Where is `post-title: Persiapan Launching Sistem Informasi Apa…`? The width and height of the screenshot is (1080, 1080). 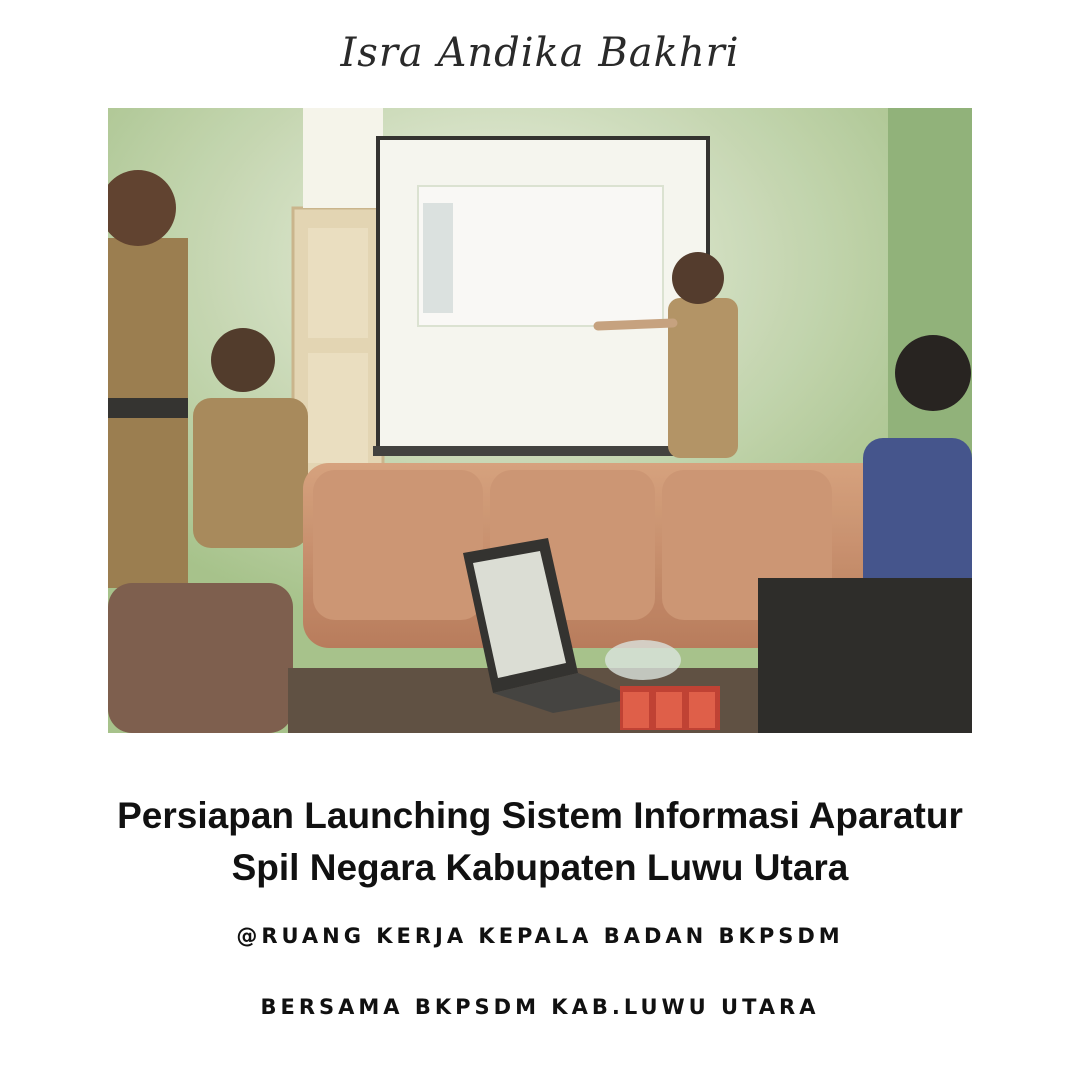 post-title: Persiapan Launching Sistem Informasi Apa… is located at coordinates (540, 842).